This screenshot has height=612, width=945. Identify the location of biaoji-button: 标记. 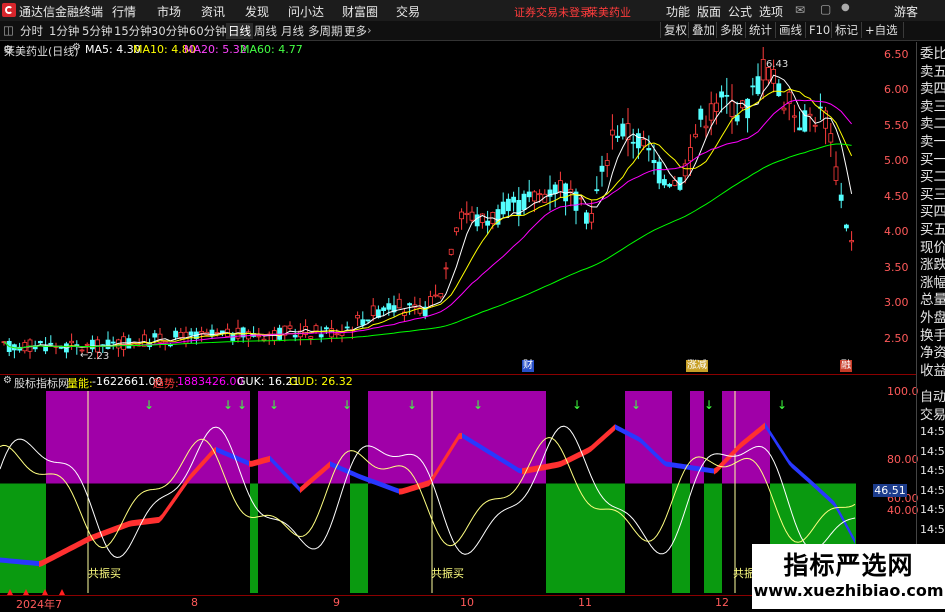
(846, 30).